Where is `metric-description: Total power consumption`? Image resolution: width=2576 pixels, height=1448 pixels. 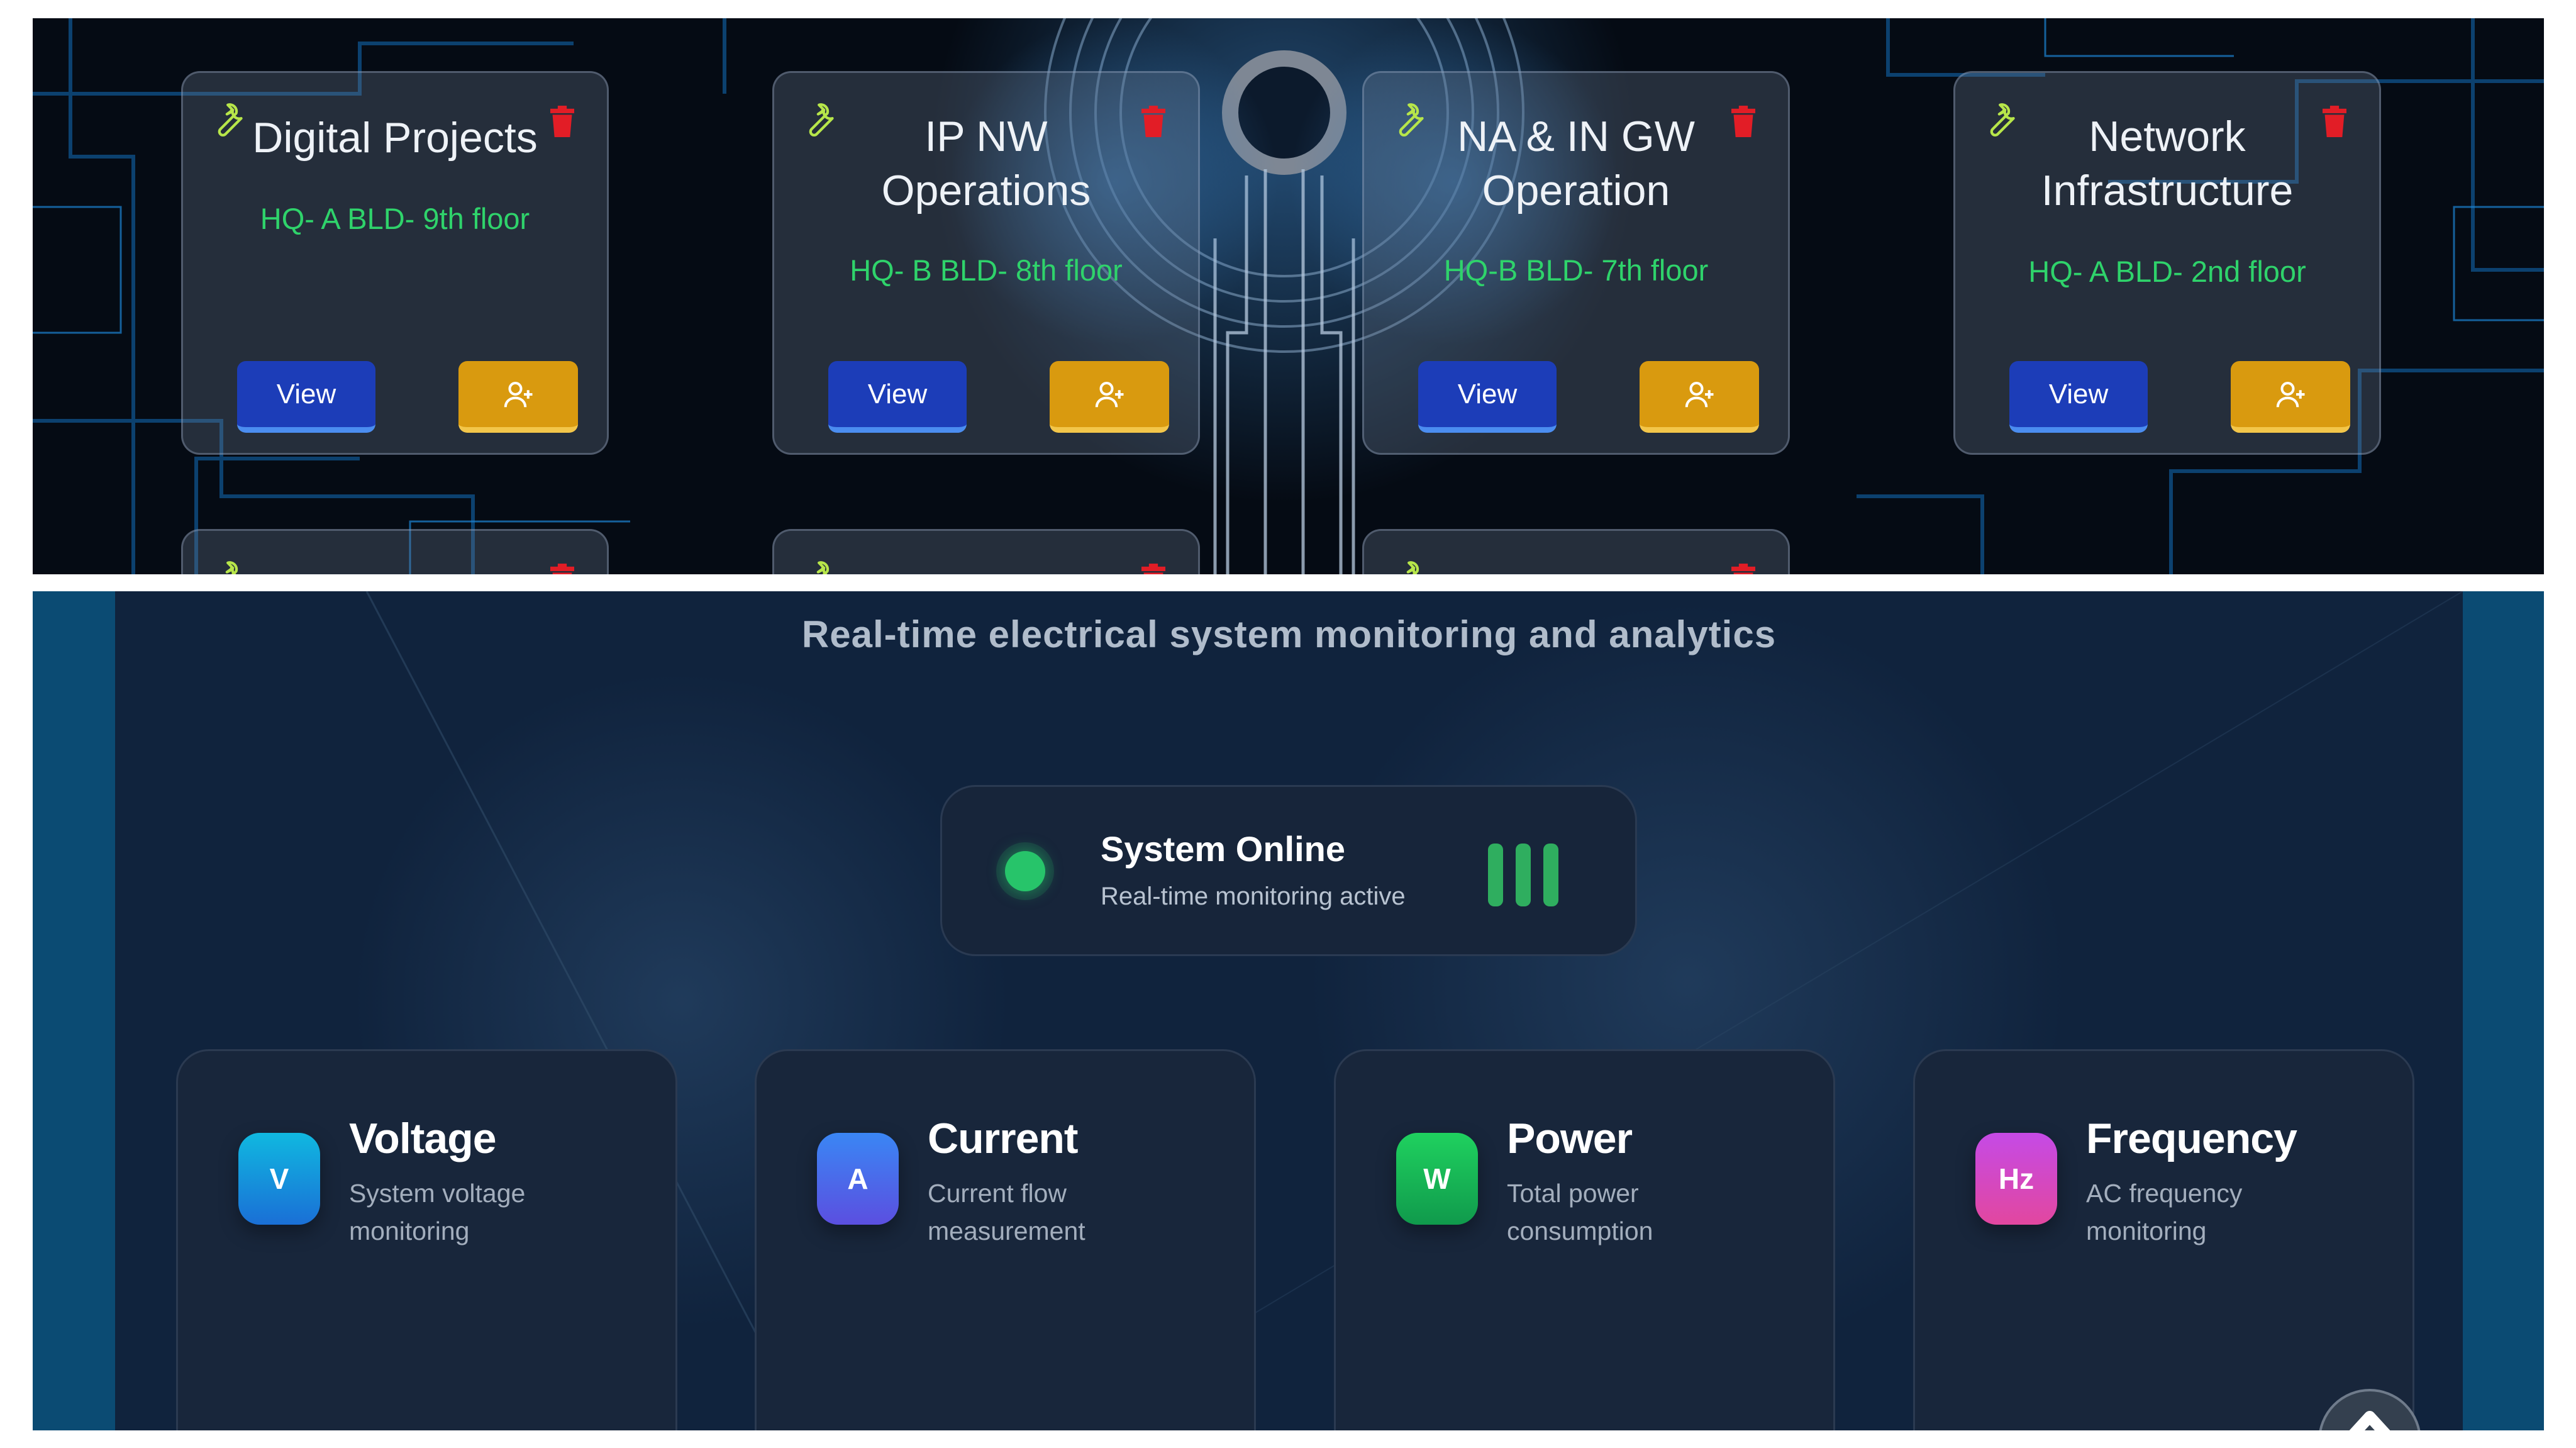 metric-description: Total power consumption is located at coordinates (1580, 1212).